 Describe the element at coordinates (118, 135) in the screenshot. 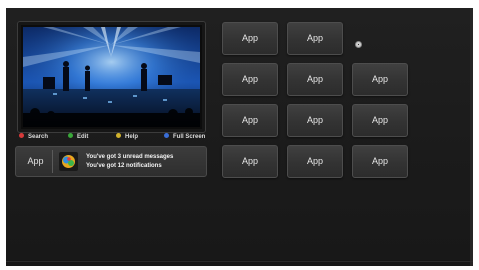

I see `yellow-button-icon` at that location.